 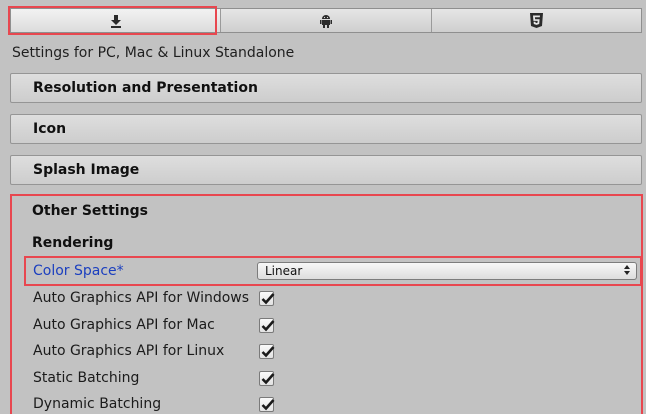 I want to click on platform-tab-bar, so click(x=326, y=20).